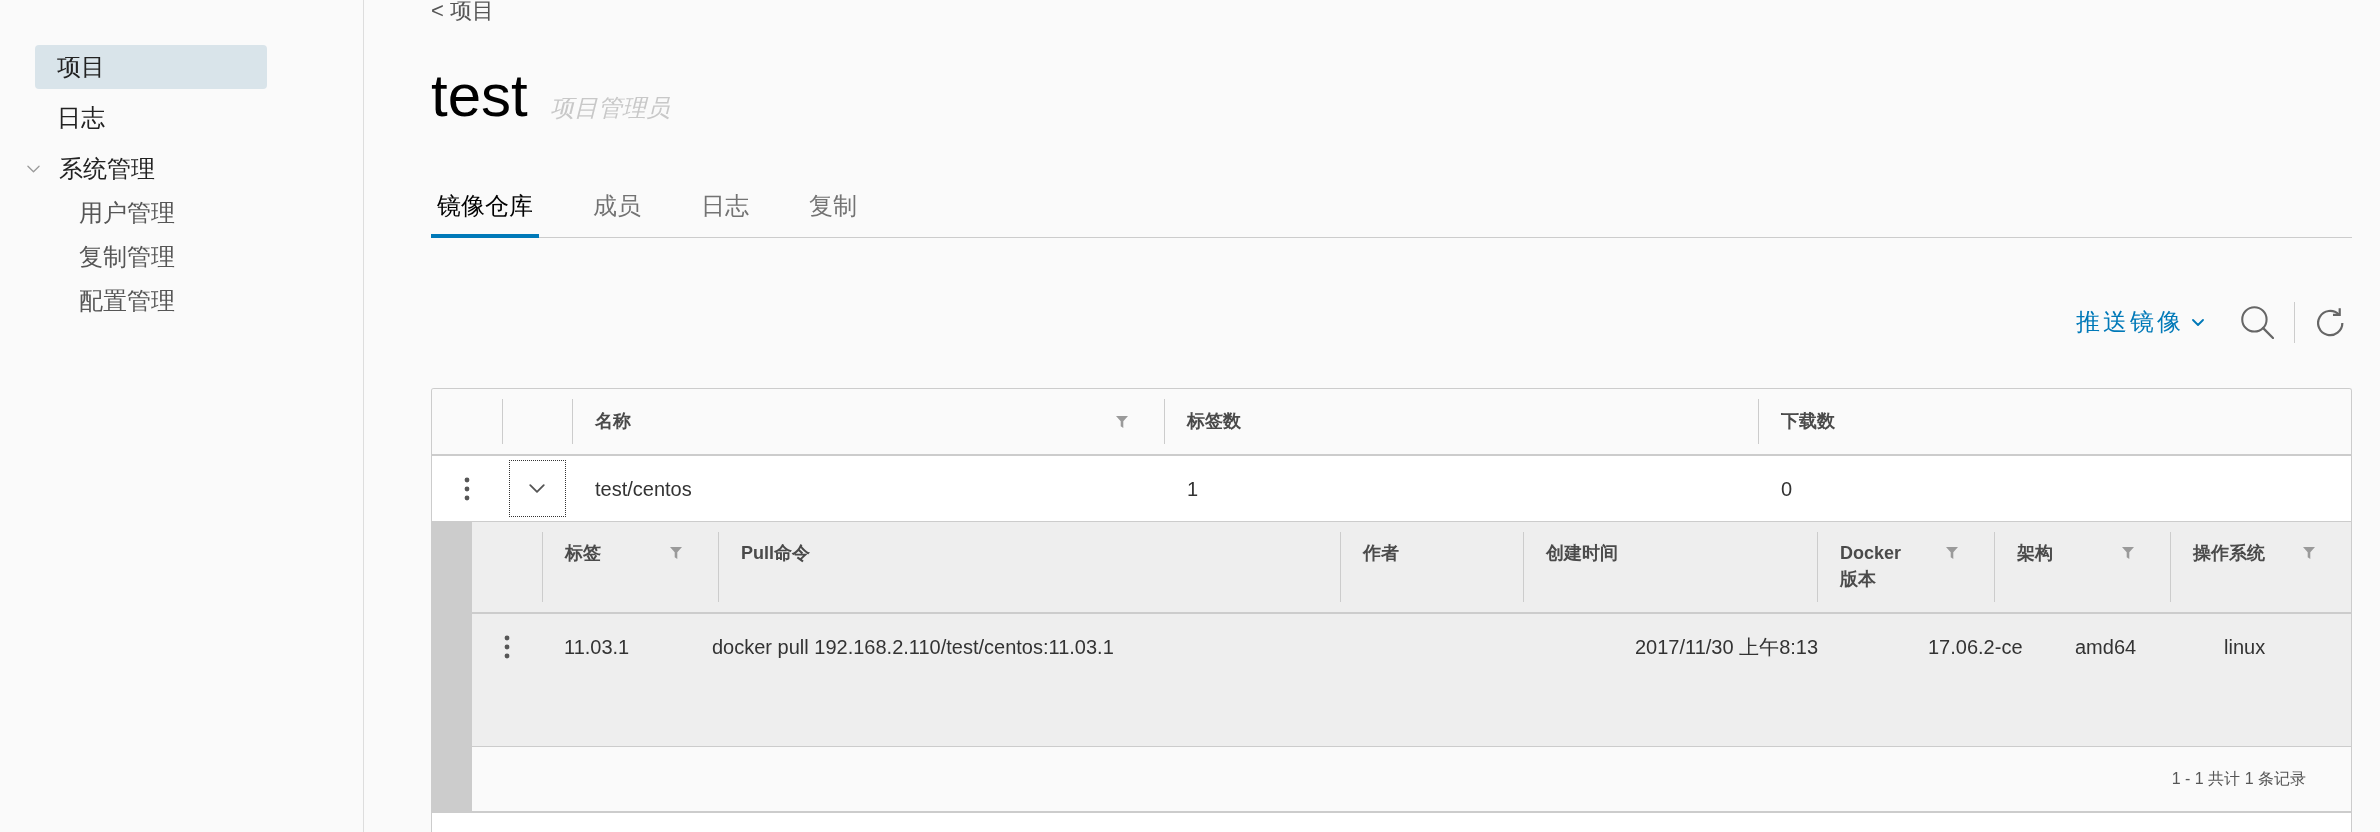  What do you see at coordinates (462, 11) in the screenshot?
I see `back-link: < 项目` at bounding box center [462, 11].